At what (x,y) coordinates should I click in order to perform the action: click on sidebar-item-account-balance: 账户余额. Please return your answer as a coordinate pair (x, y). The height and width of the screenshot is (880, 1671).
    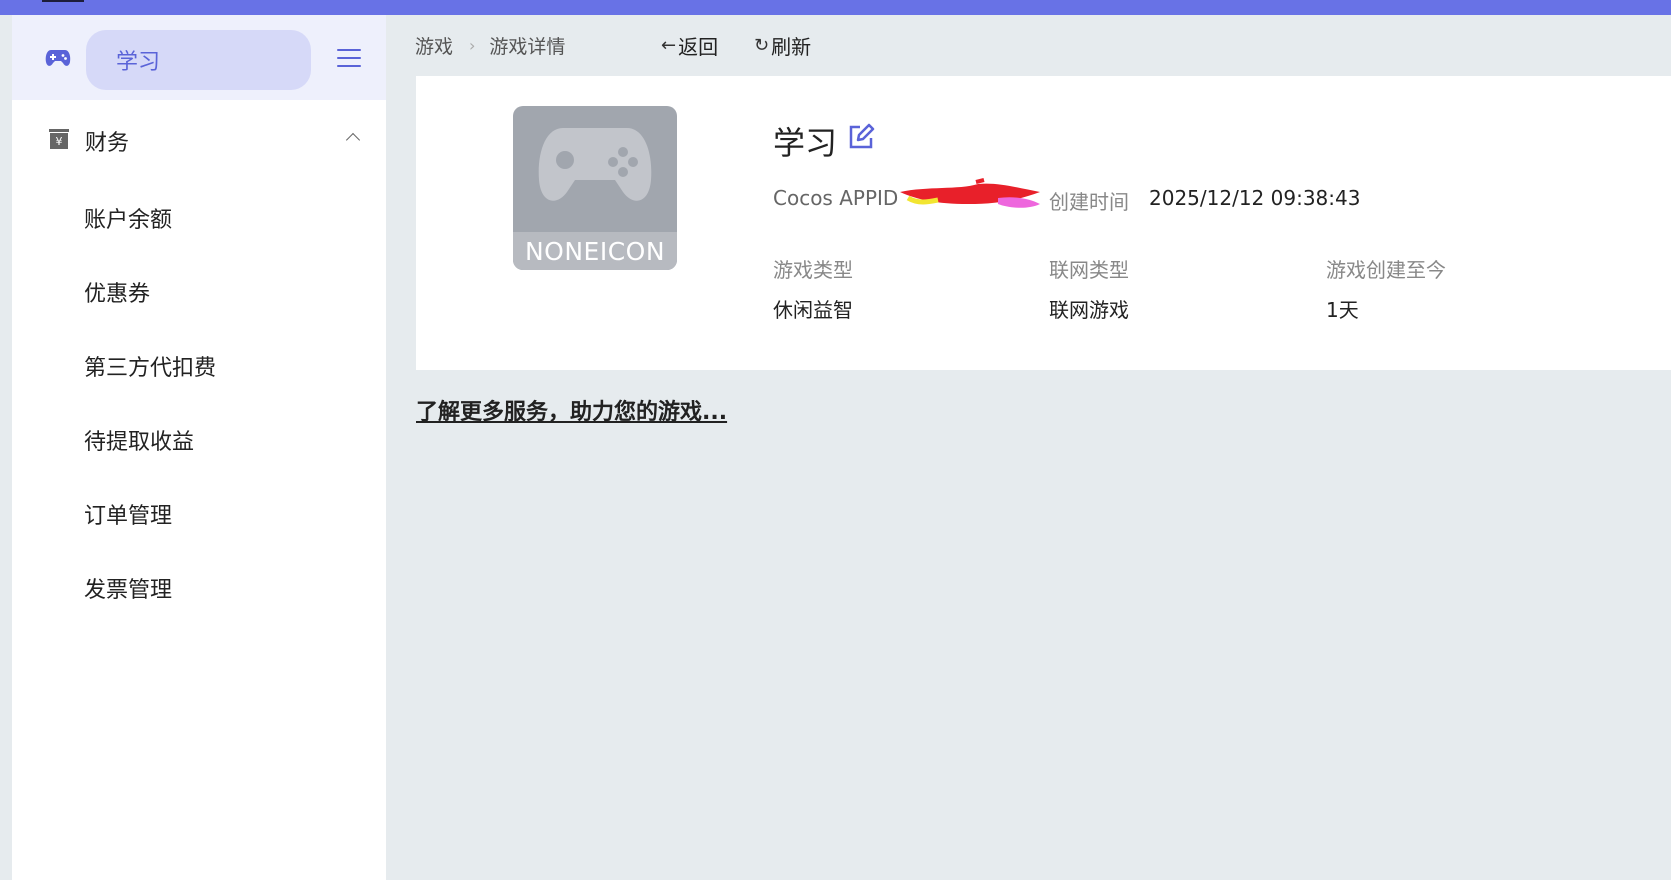
    Looking at the image, I should click on (199, 217).